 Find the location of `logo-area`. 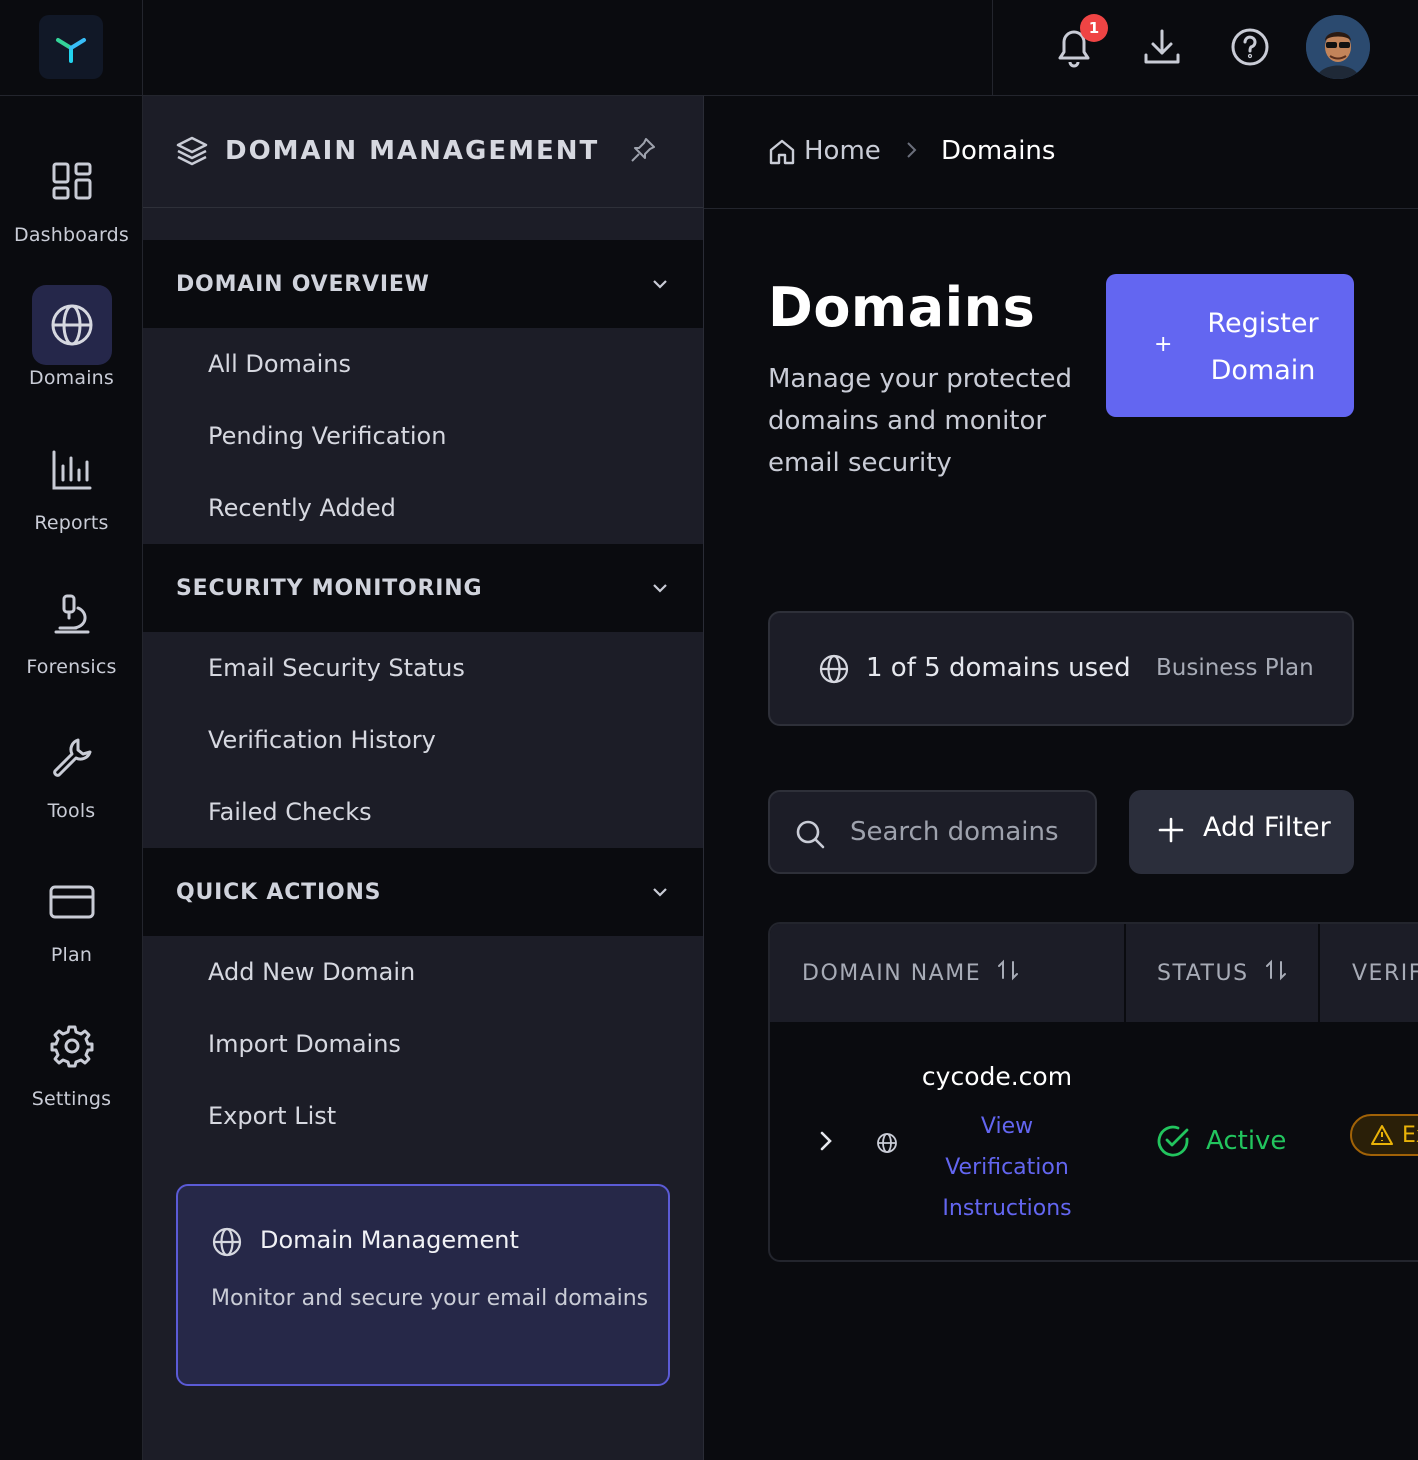

logo-area is located at coordinates (71, 48).